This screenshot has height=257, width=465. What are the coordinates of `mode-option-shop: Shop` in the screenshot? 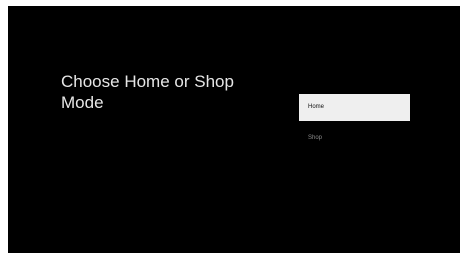 It's located at (354, 138).